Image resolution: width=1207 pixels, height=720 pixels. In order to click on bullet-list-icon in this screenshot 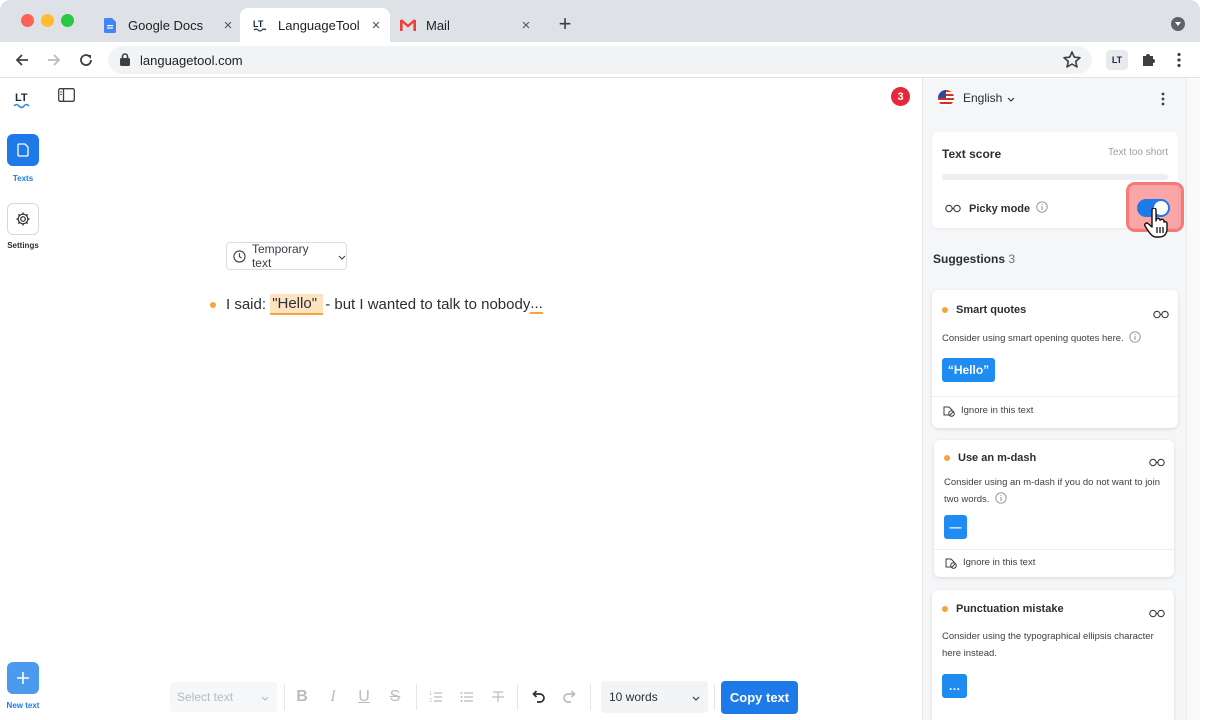, I will do `click(467, 697)`.